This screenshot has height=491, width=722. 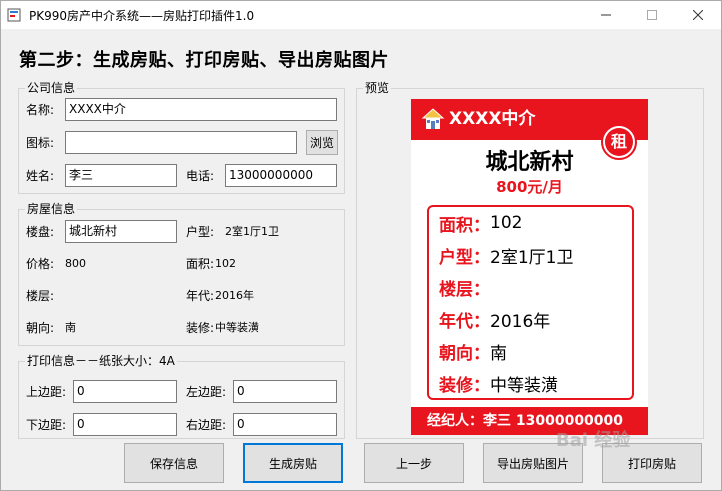 I want to click on maximize-button, so click(x=652, y=15).